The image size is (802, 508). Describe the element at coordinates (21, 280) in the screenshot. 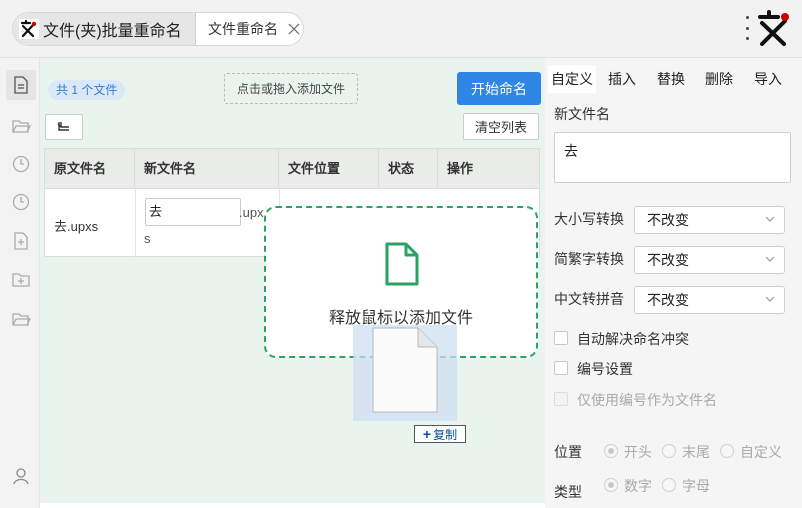

I see `folder-add-icon` at that location.